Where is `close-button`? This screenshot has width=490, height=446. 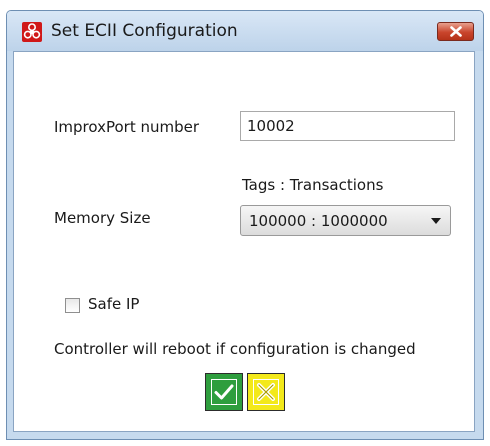
close-button is located at coordinates (455, 31).